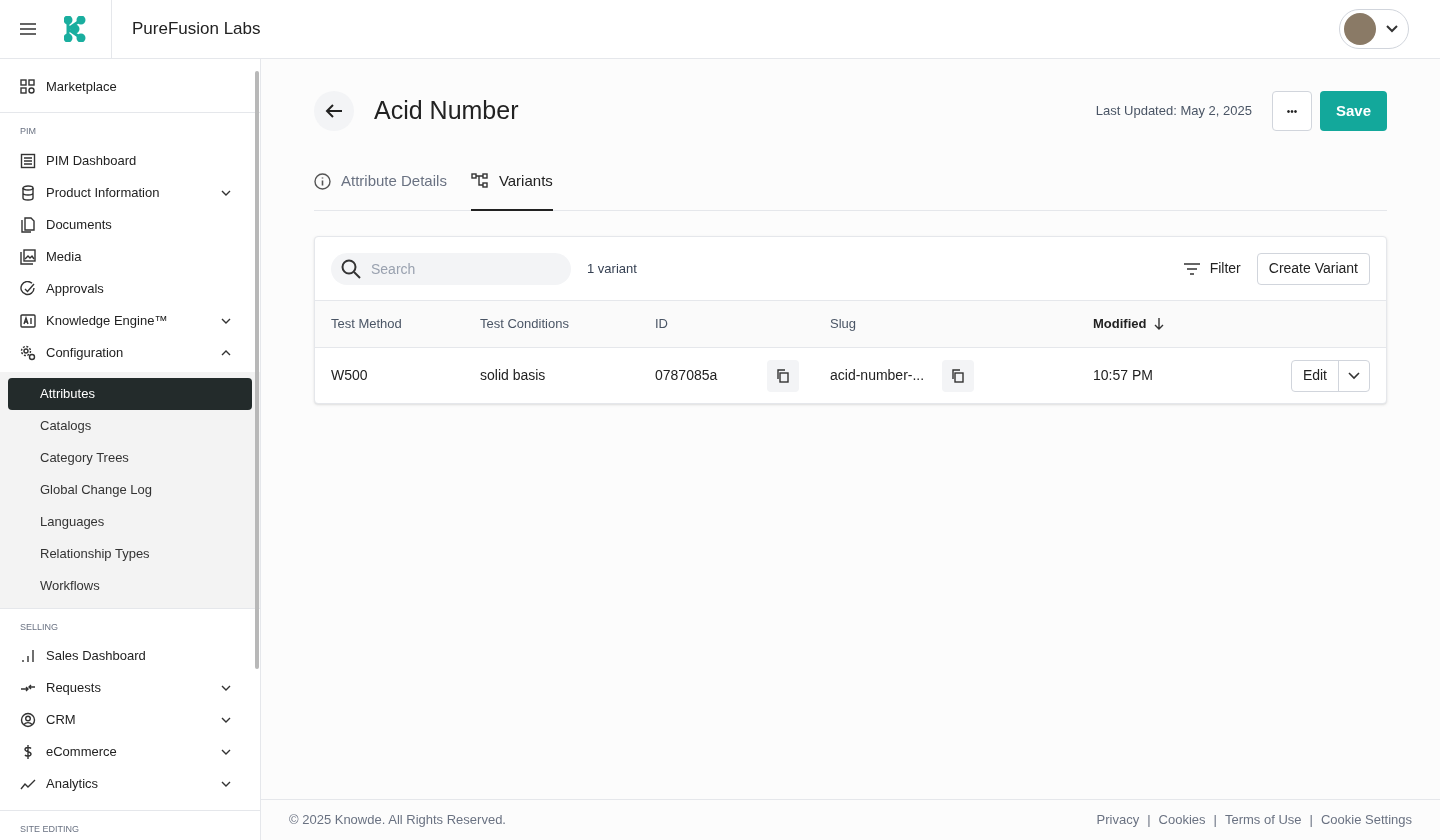  Describe the element at coordinates (49, 829) in the screenshot. I see `section-heading: SITE EDITING` at that location.